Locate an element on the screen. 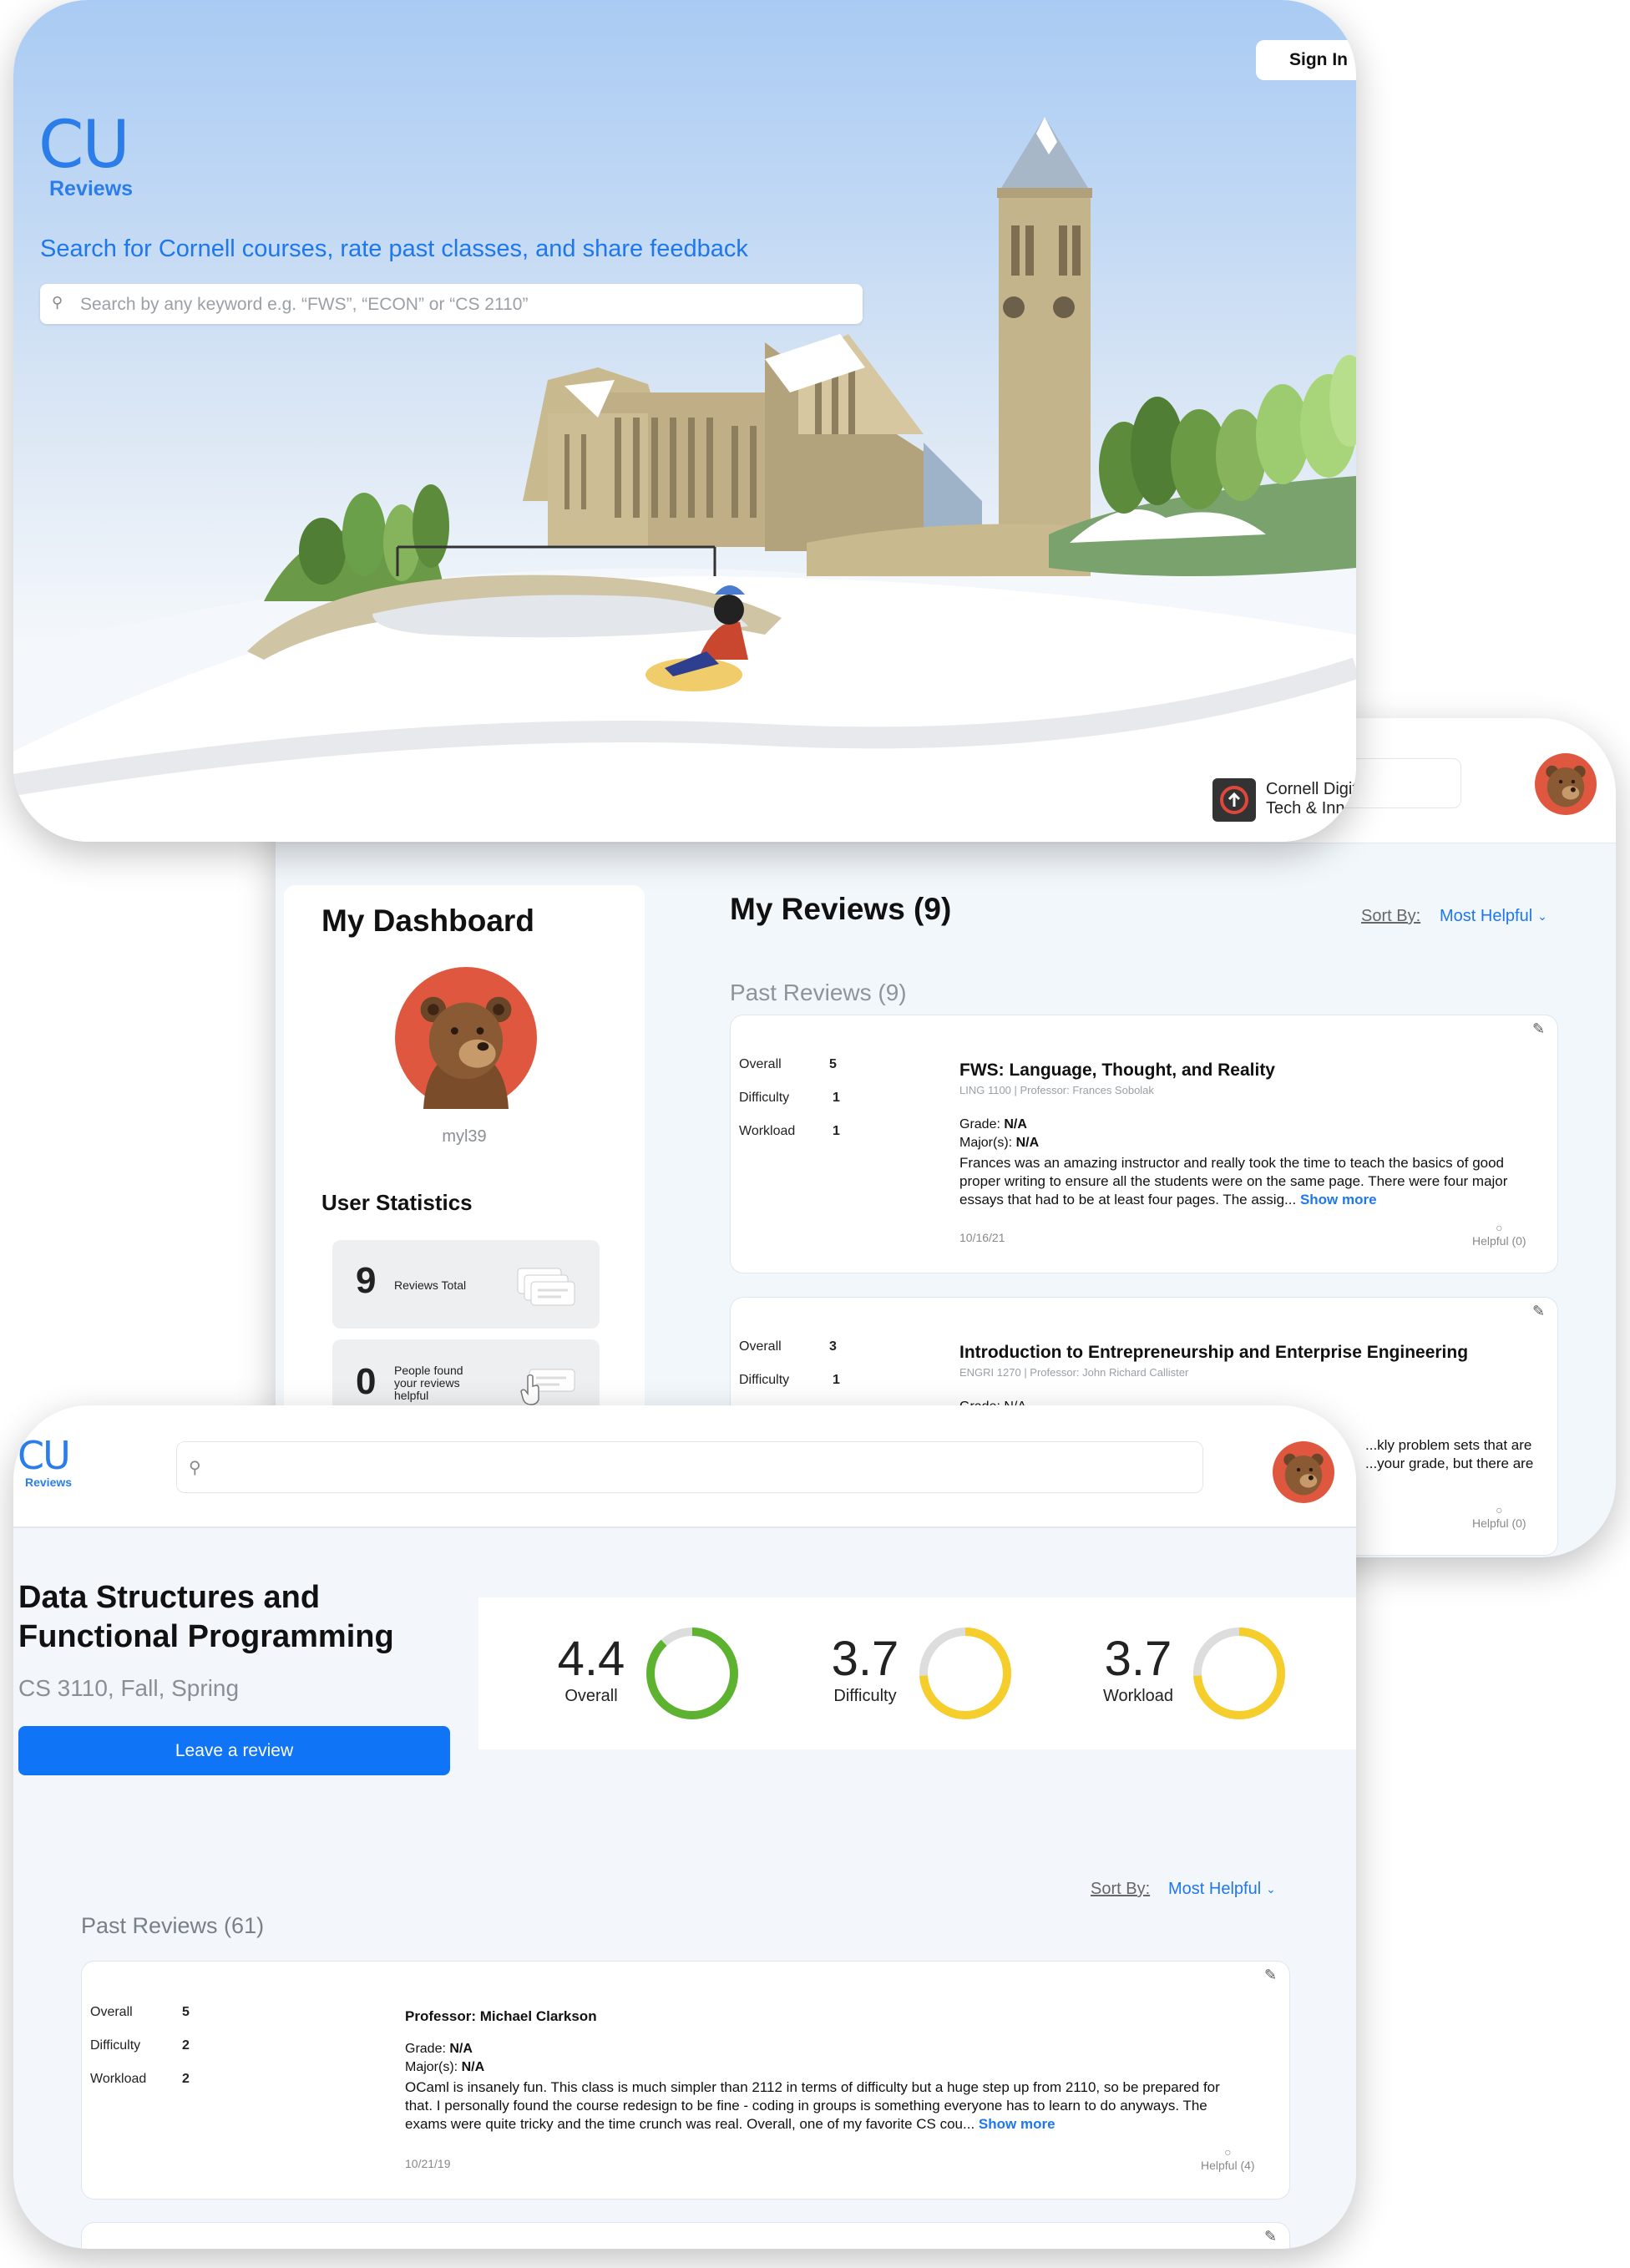  leave-review-button: Leave a review is located at coordinates (234, 1750).